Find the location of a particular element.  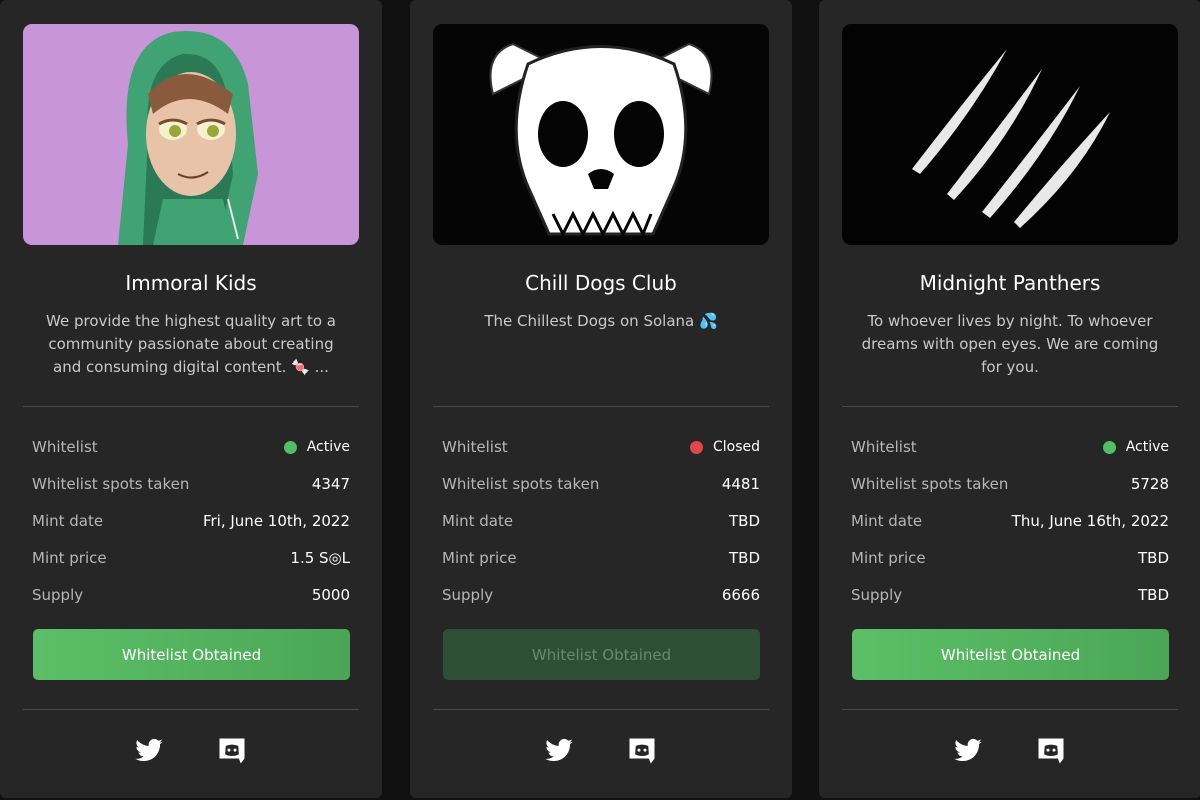

info-row-spots-taken: Whitelist spots taken 5728 is located at coordinates (1010, 484).